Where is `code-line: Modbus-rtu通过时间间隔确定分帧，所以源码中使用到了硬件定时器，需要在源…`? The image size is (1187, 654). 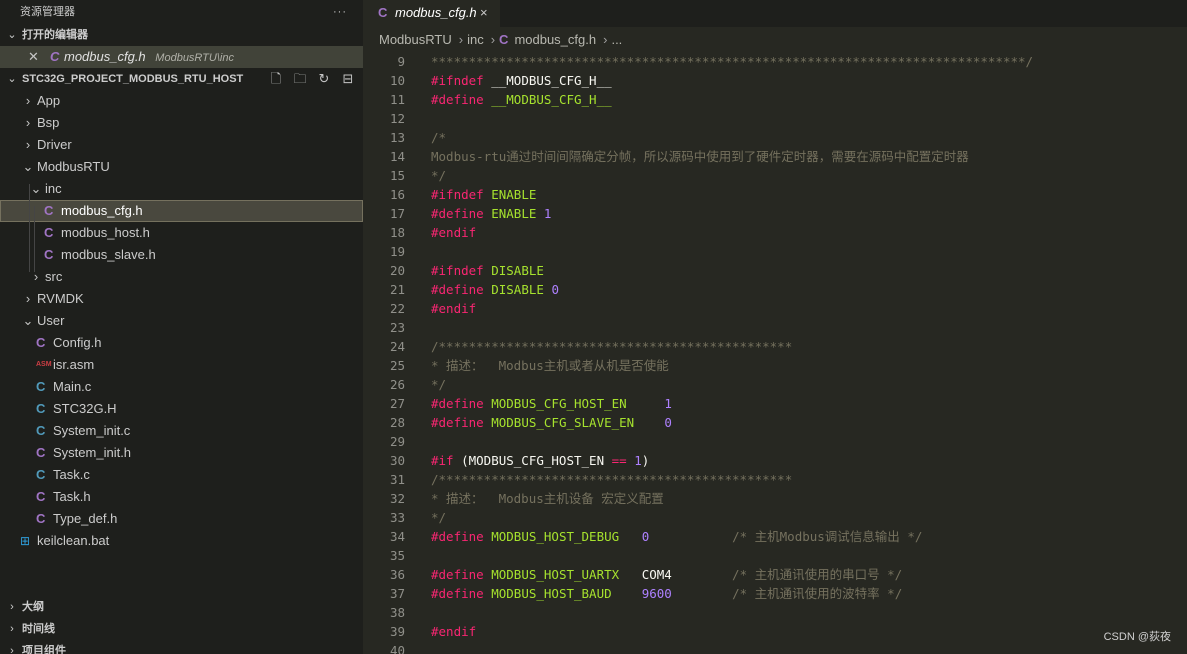
code-line: Modbus-rtu通过时间间隔确定分帧，所以源码中使用到了硬件定时器，需要在源… is located at coordinates (700, 156).